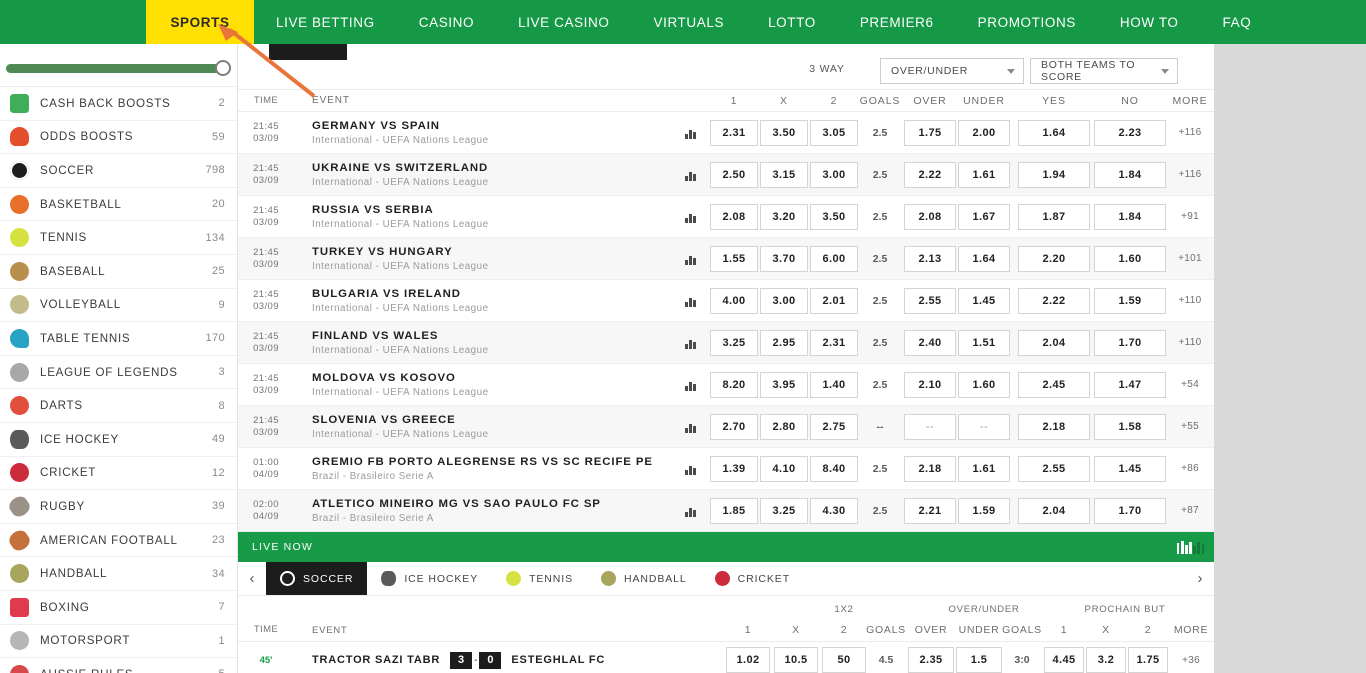 The image size is (1366, 673). Describe the element at coordinates (118, 406) in the screenshot. I see `sidebar-item-darts: DARTS 8` at that location.